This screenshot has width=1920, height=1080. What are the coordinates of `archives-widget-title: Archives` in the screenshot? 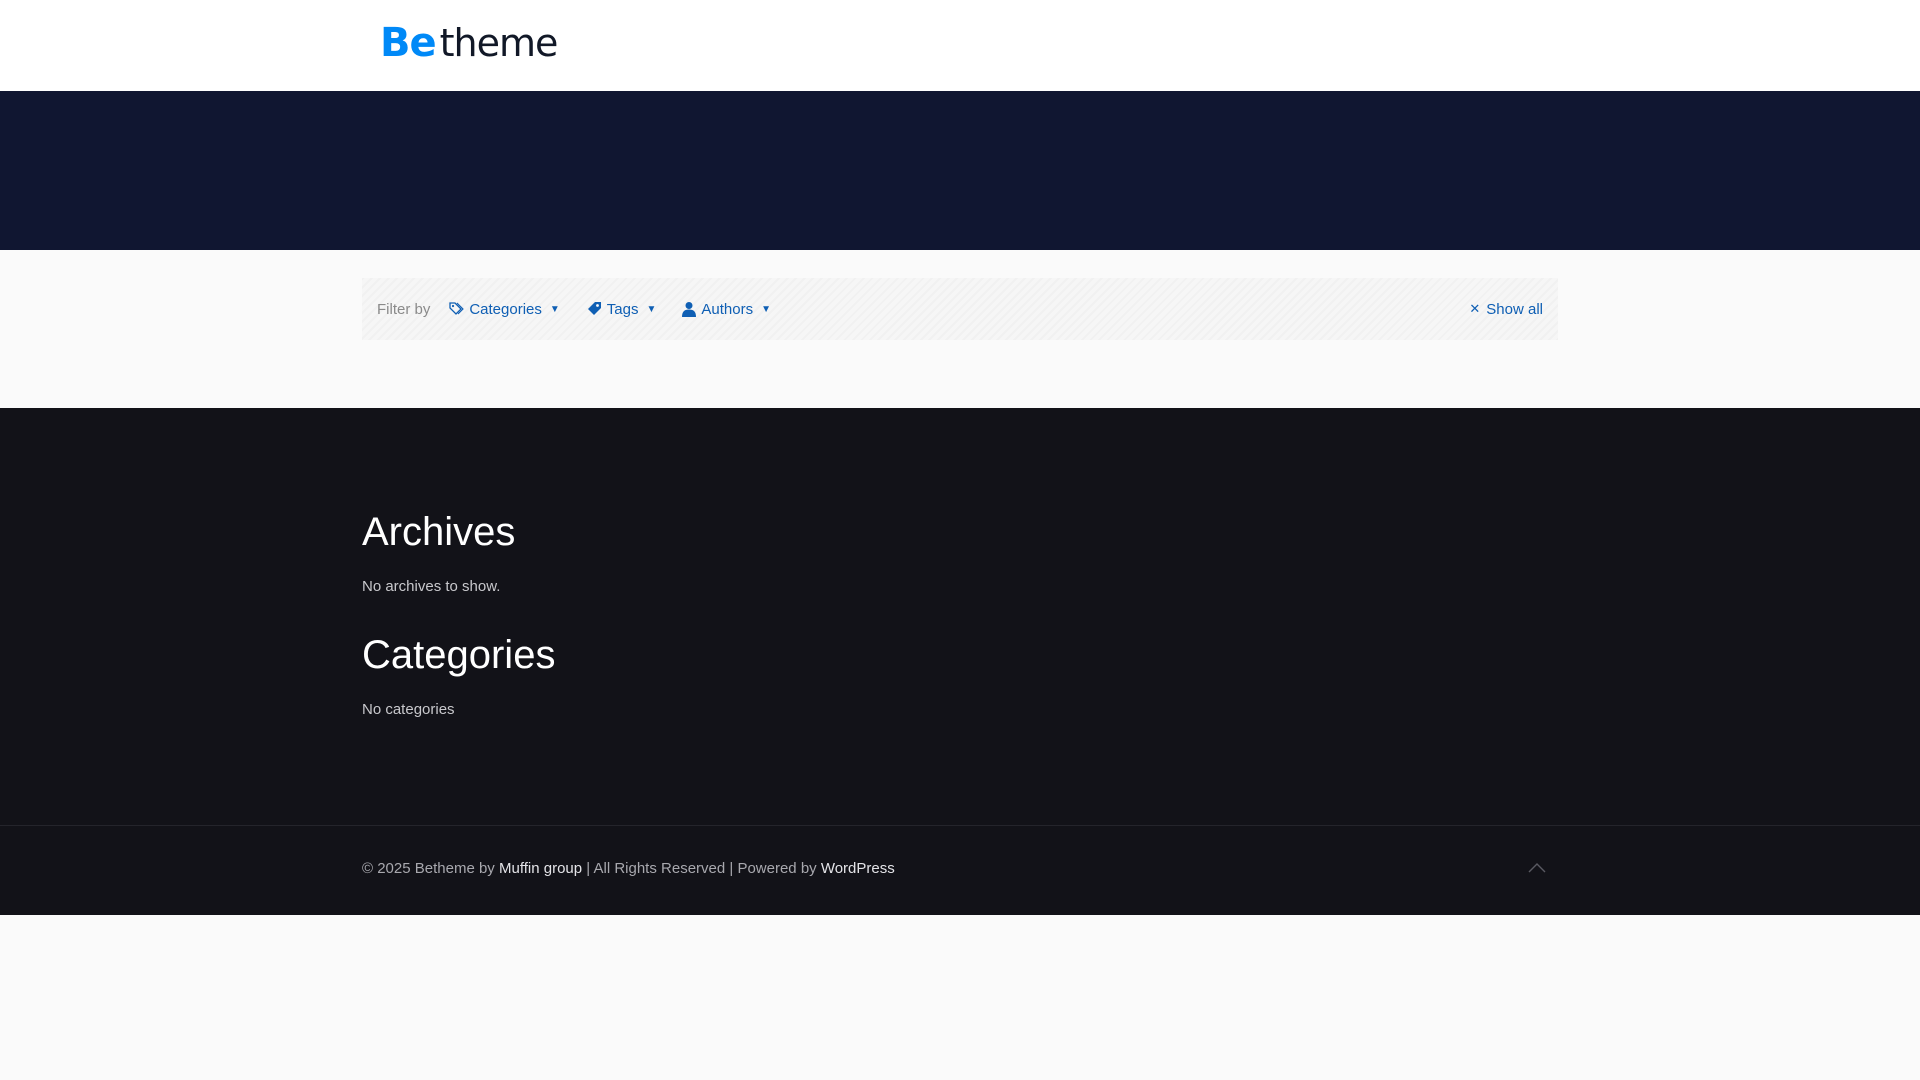 It's located at (439, 532).